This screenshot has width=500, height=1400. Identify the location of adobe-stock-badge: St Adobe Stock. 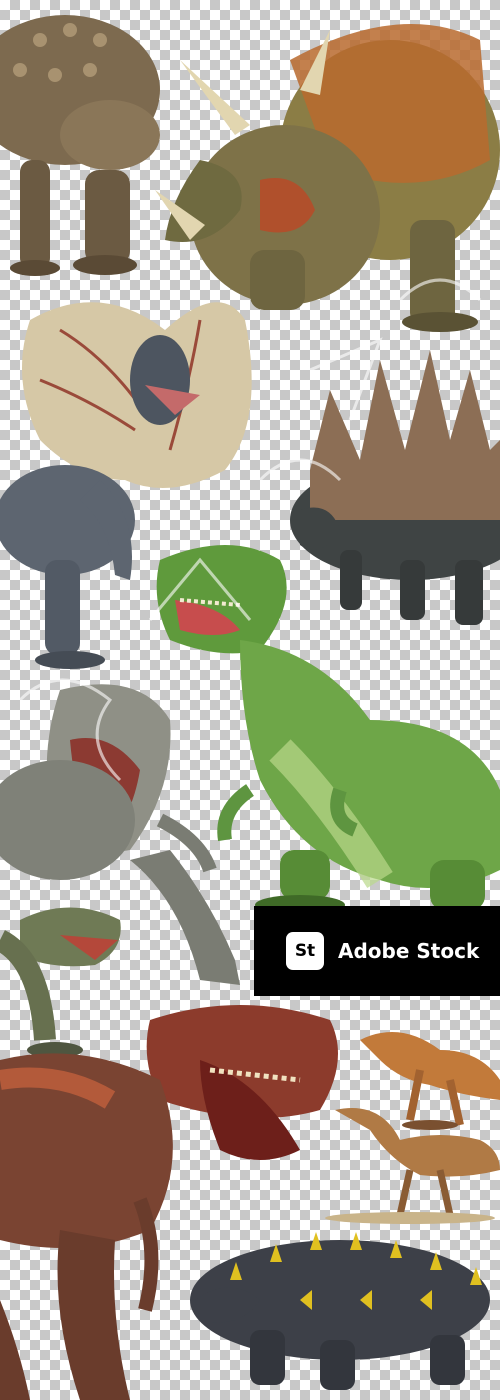
(377, 951).